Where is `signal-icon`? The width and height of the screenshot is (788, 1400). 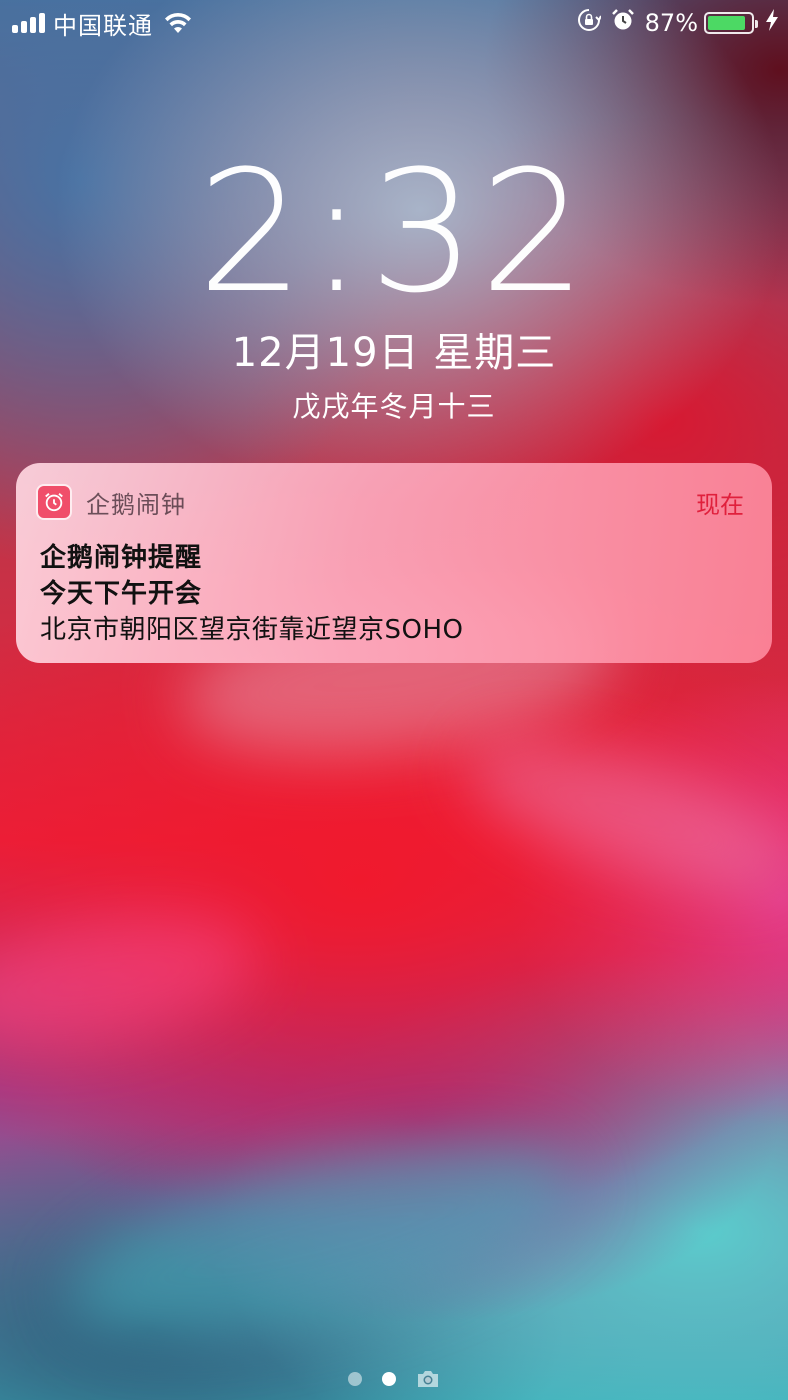
signal-icon is located at coordinates (28, 23).